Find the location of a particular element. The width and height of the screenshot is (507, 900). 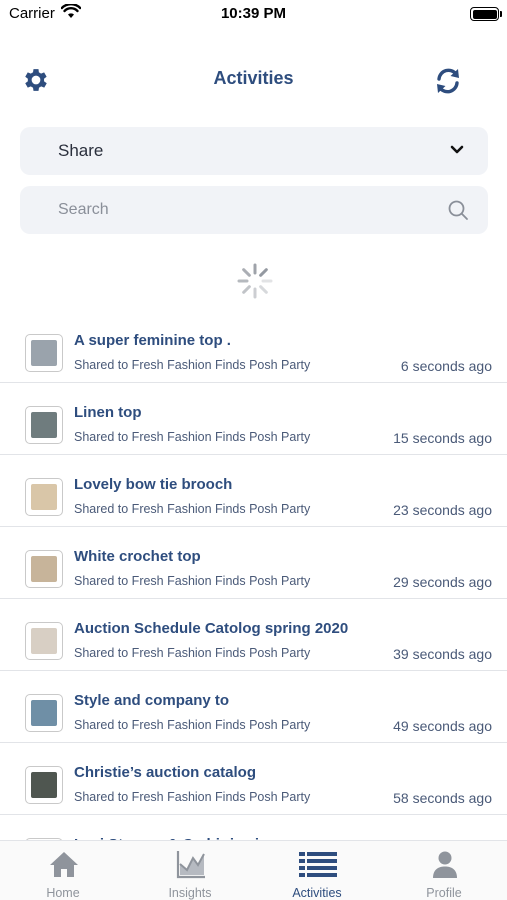

activity-timestamp: 29 seconds ago is located at coordinates (442, 582).